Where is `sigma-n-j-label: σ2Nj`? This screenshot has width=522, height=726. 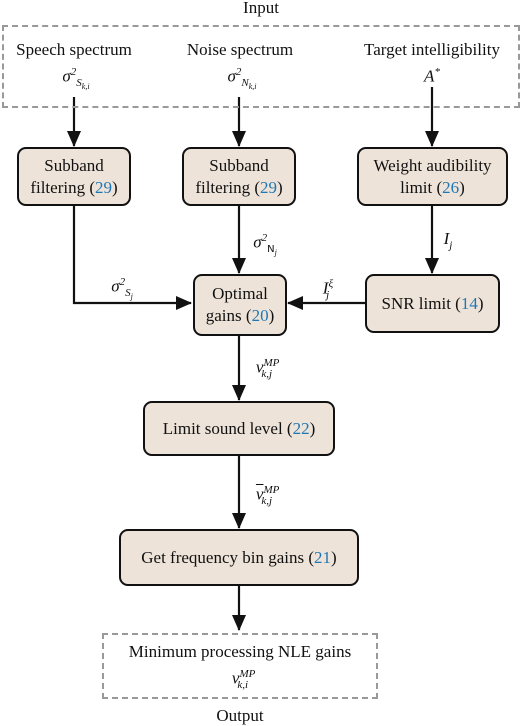 sigma-n-j-label: σ2Nj is located at coordinates (265, 245).